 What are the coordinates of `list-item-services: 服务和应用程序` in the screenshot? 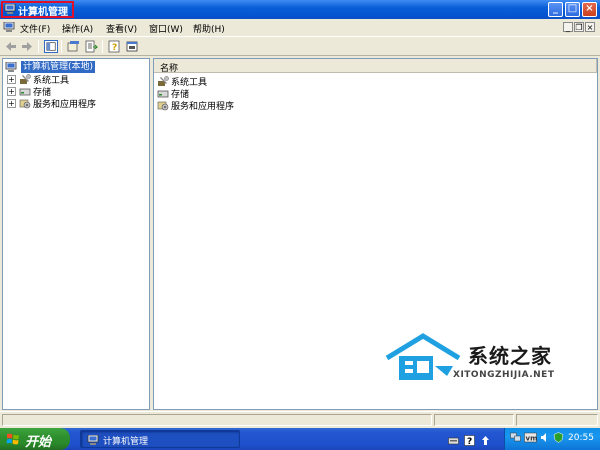 It's located at (196, 105).